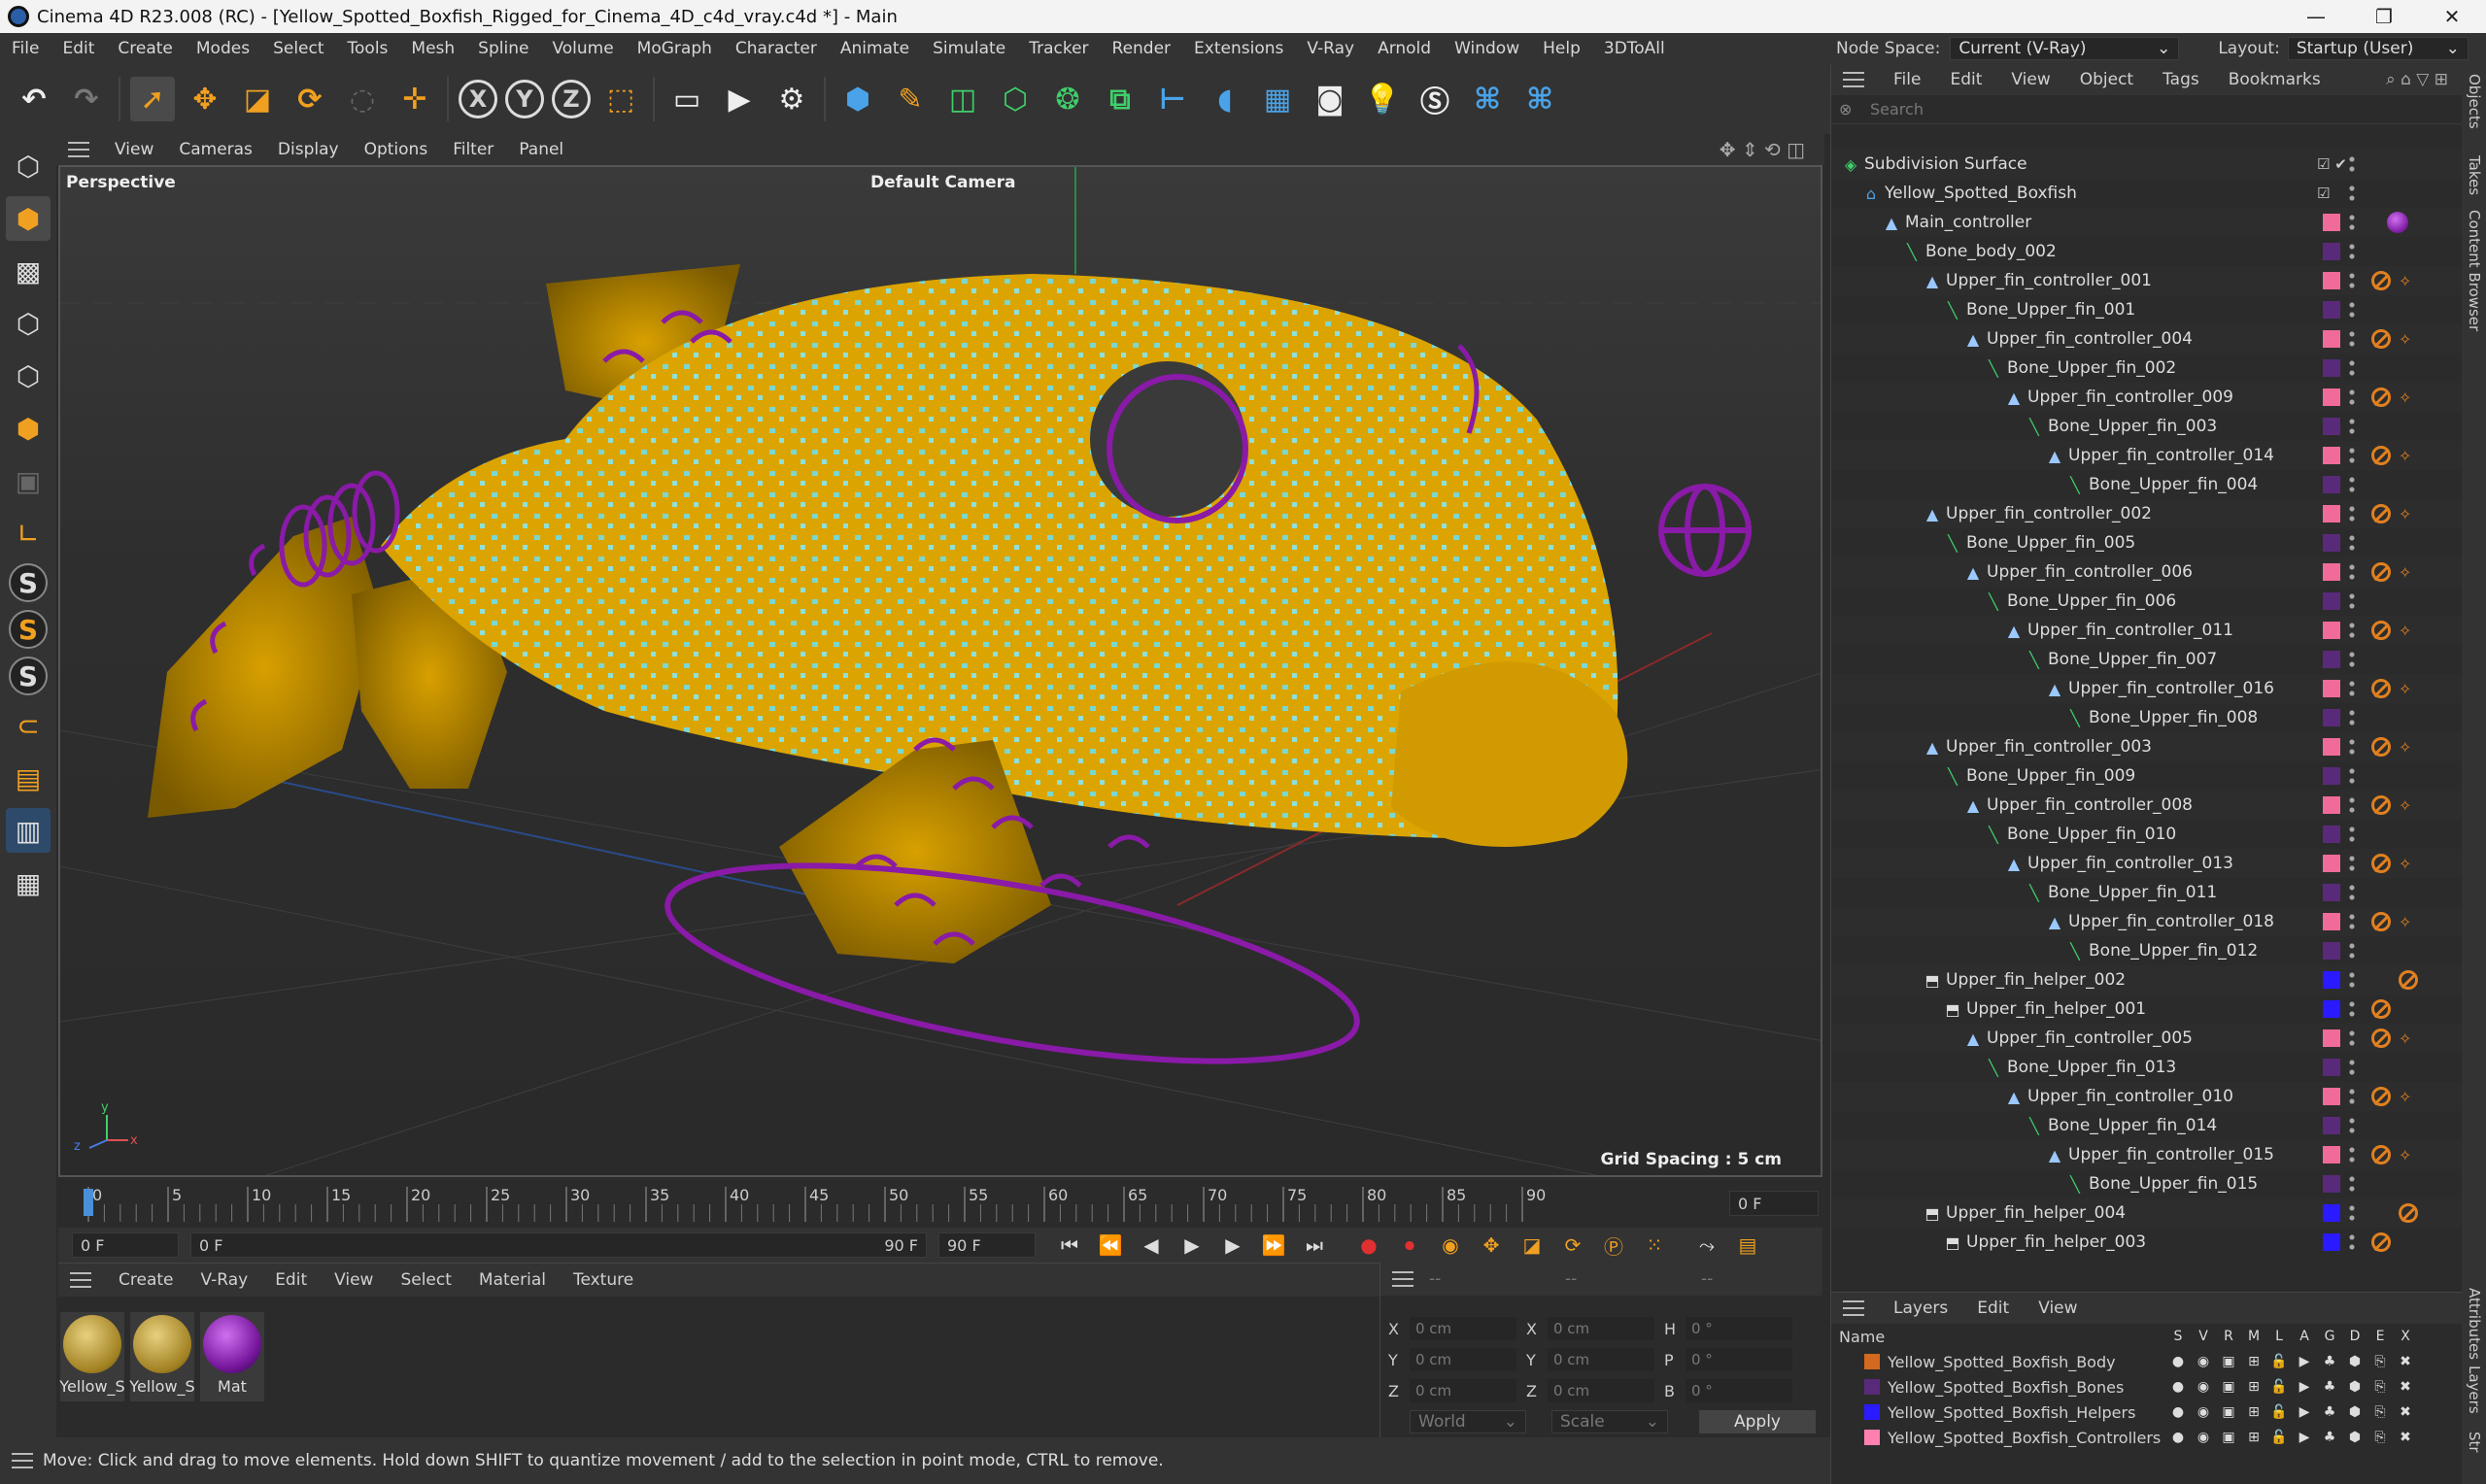 Image resolution: width=2486 pixels, height=1484 pixels. What do you see at coordinates (1532, 1245) in the screenshot?
I see `key-scale-icon: ◪` at bounding box center [1532, 1245].